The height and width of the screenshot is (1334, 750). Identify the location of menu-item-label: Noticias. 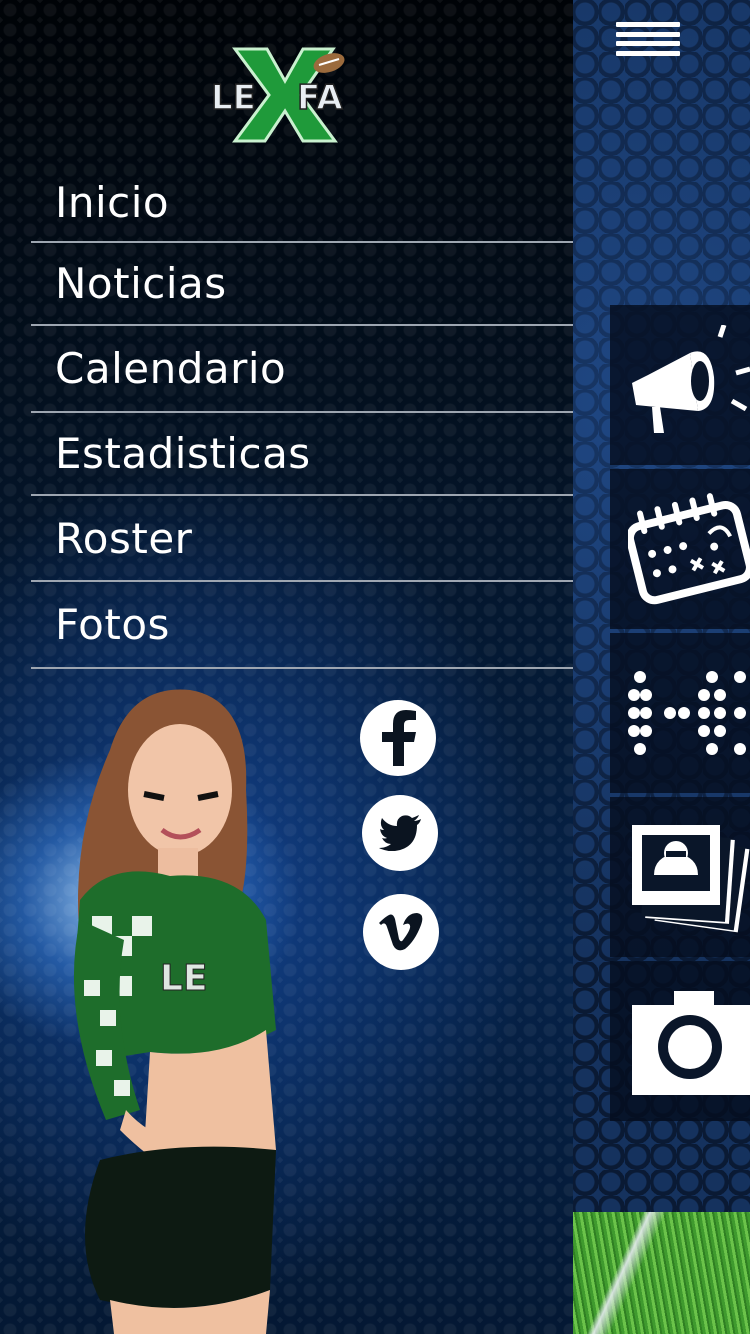
(141, 283).